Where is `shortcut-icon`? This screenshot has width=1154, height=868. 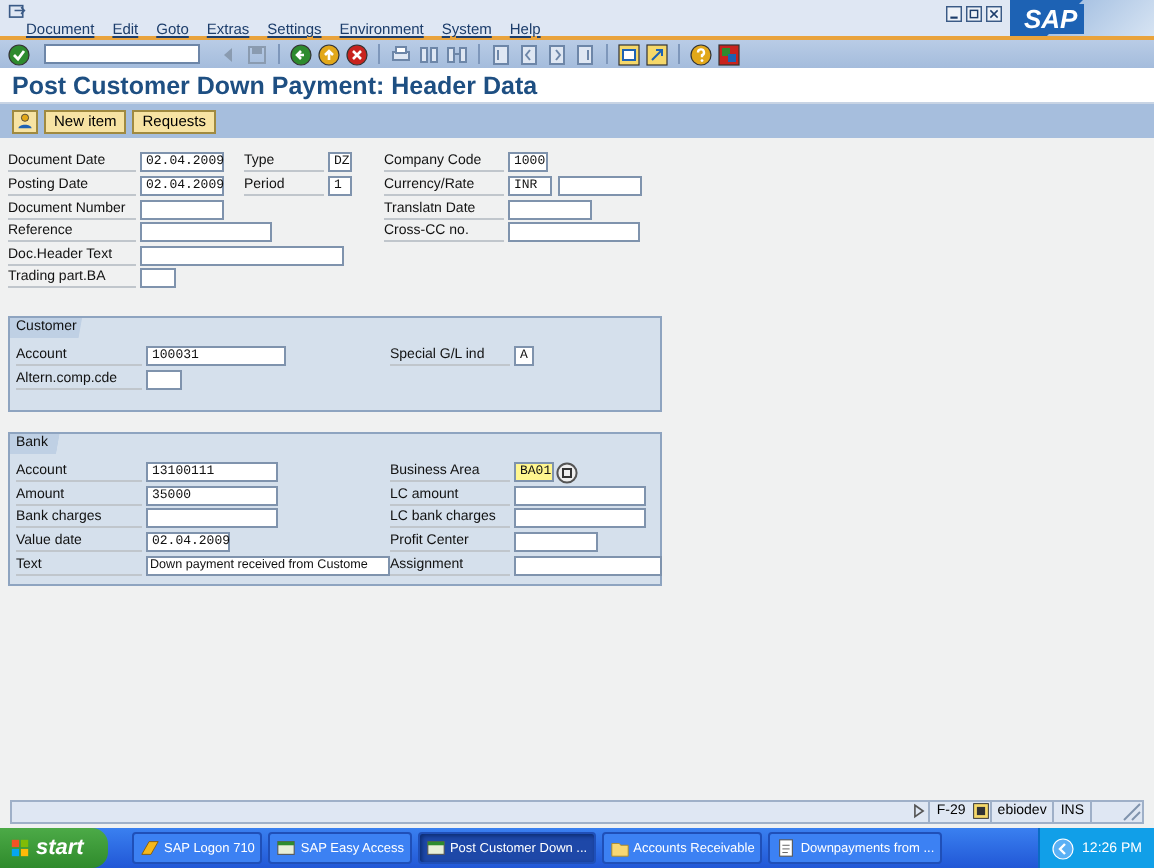 shortcut-icon is located at coordinates (657, 54).